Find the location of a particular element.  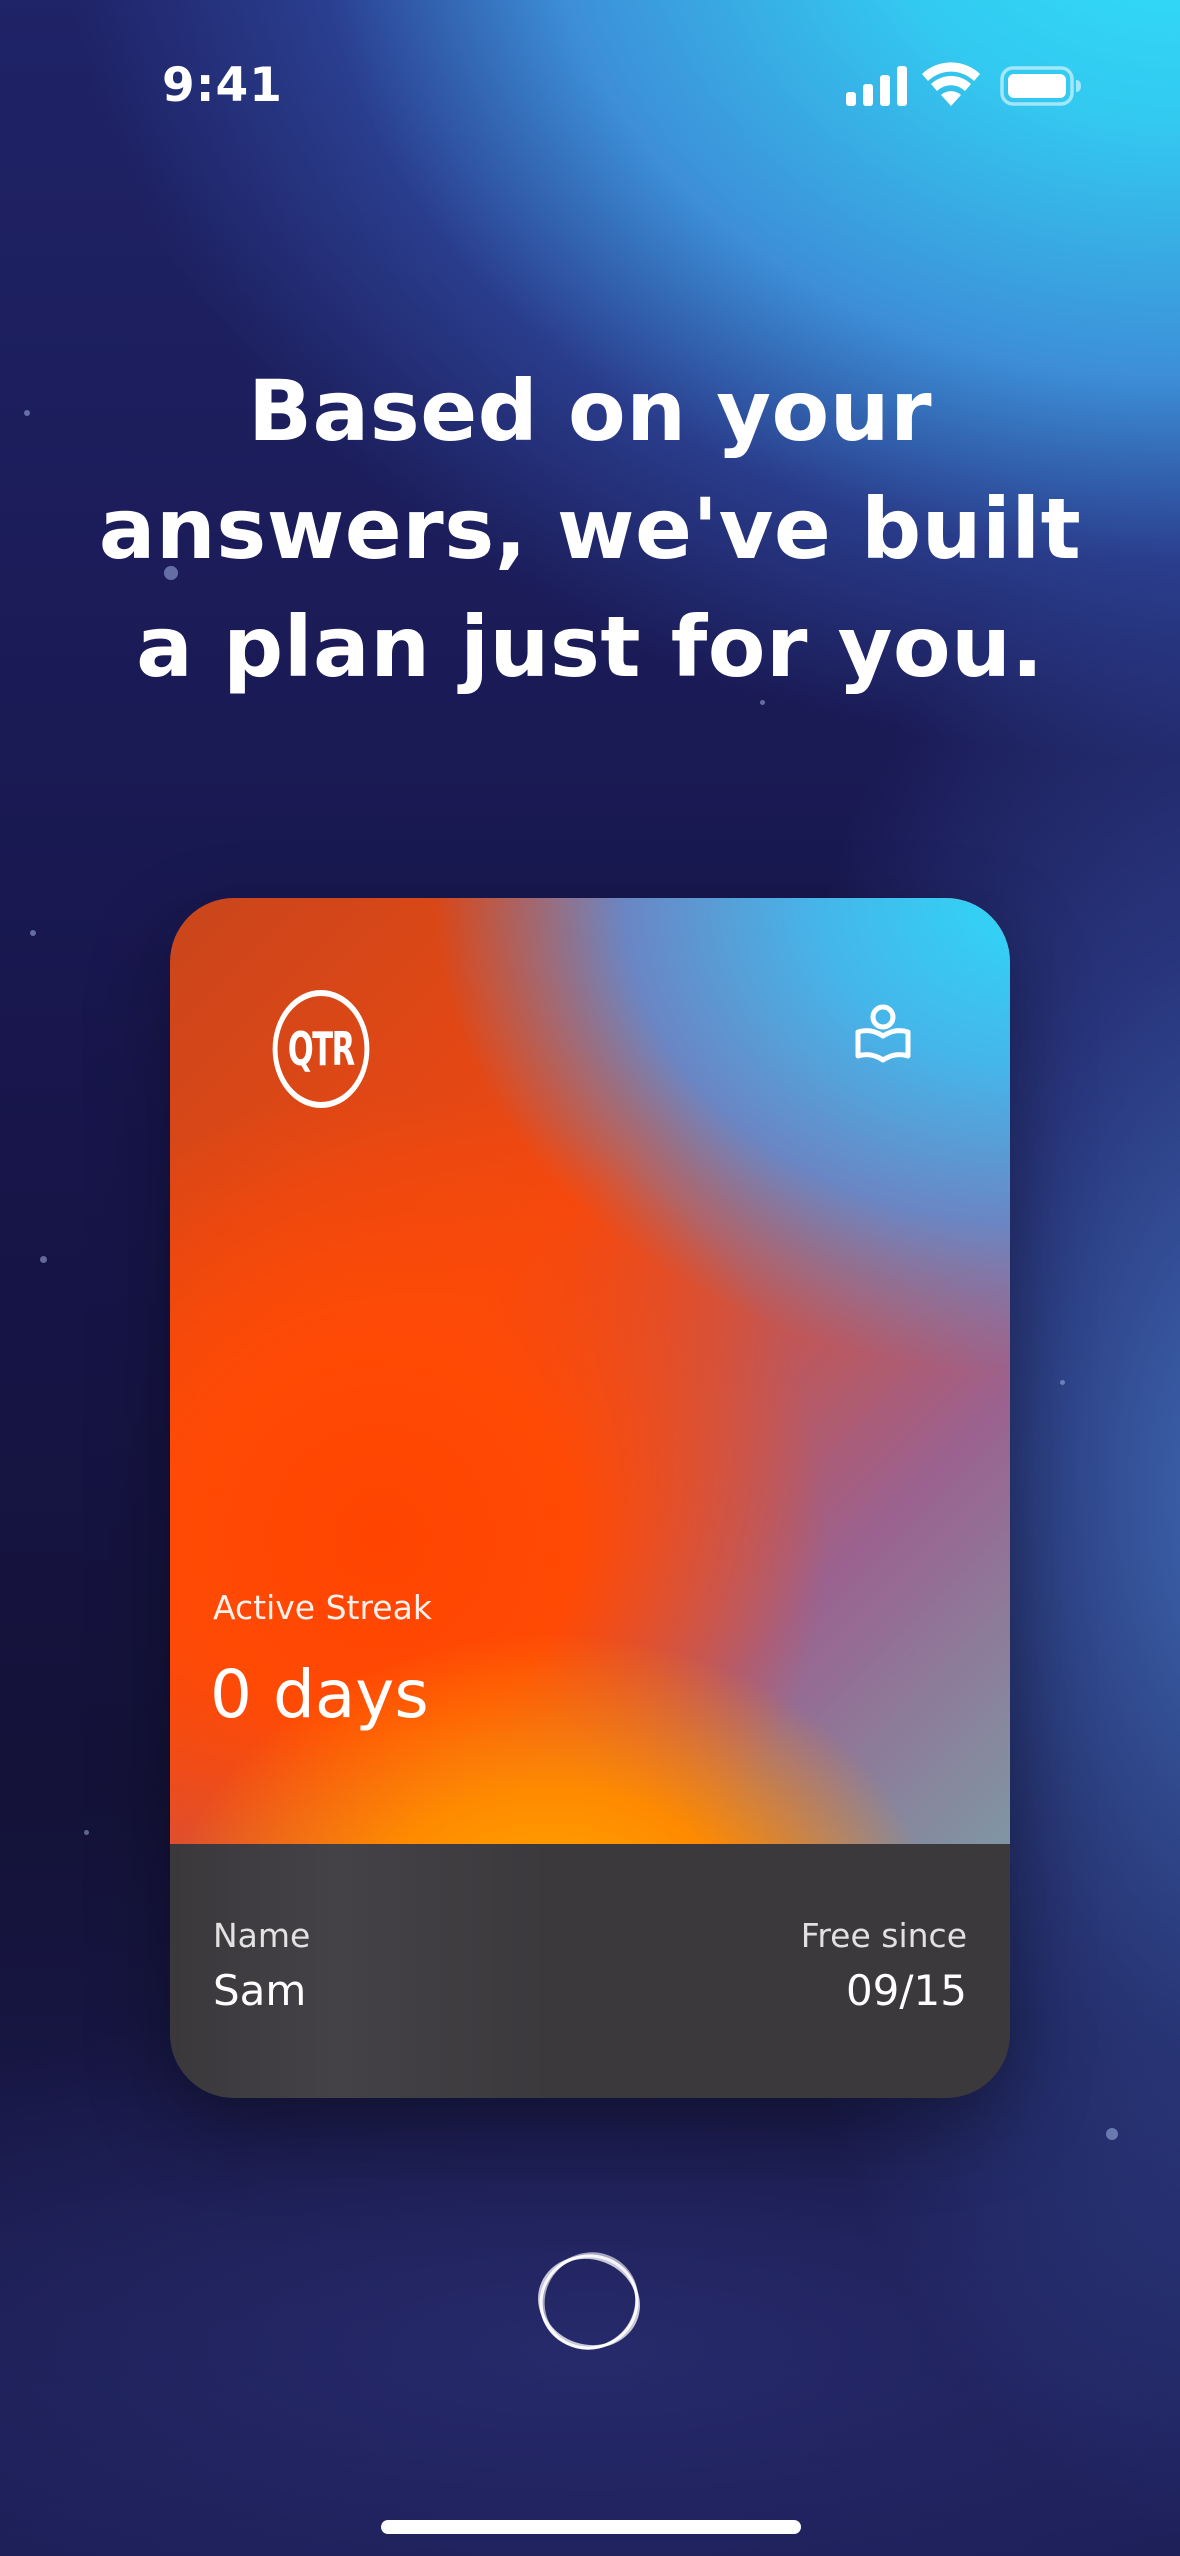

free-since-label: Free since is located at coordinates (883, 1935).